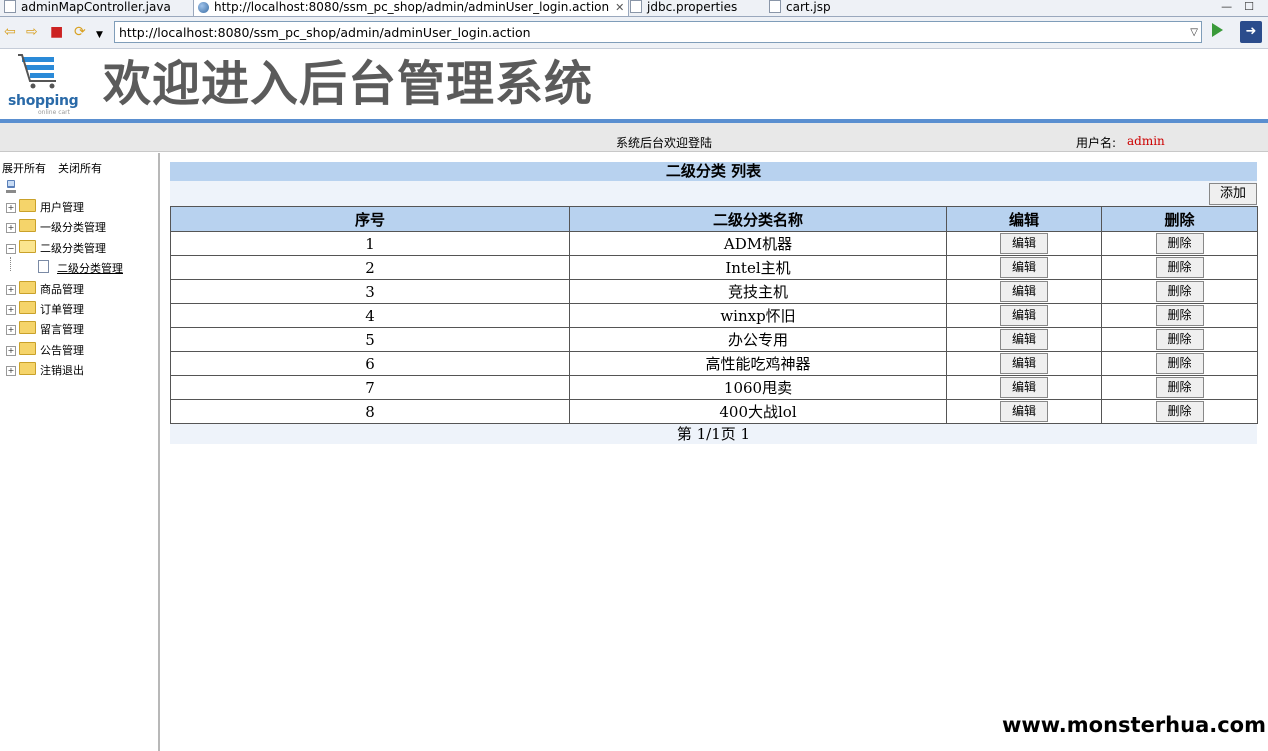 The height and width of the screenshot is (751, 1268). I want to click on column-header-name: 二级分类名称, so click(758, 219).